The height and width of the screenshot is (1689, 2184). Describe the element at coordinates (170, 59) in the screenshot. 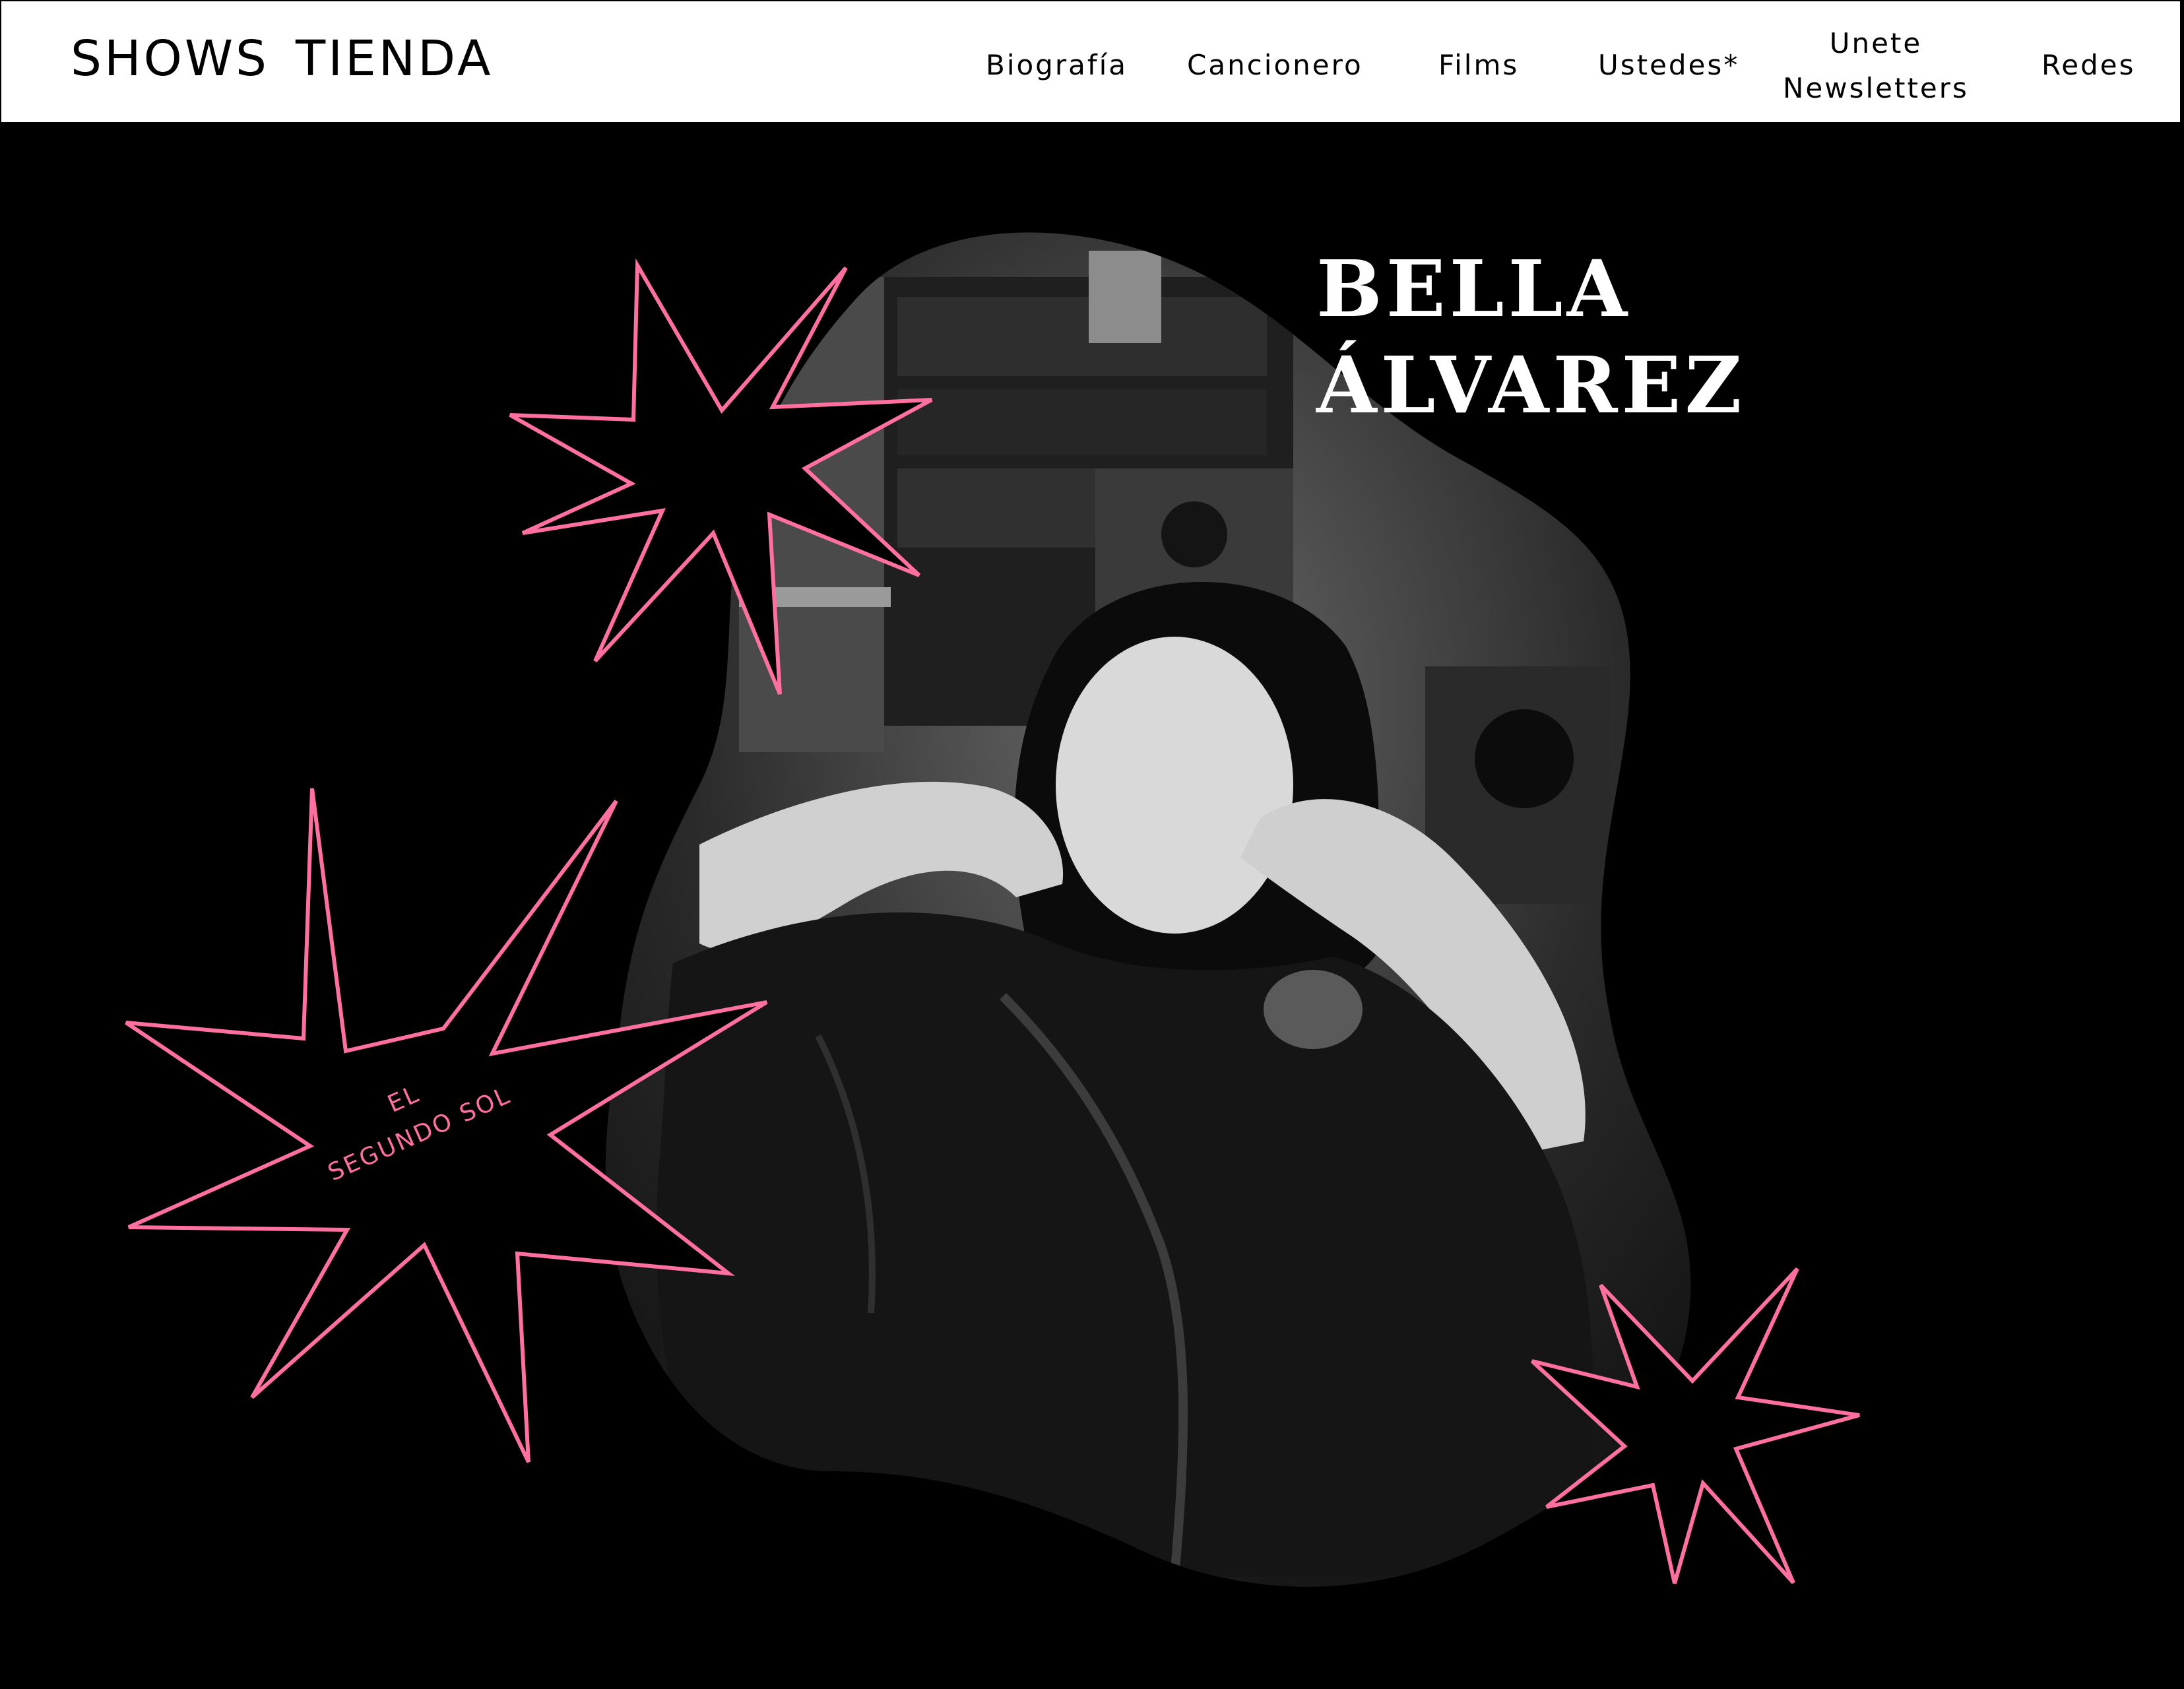

I see `shows-link: SHOWS` at that location.